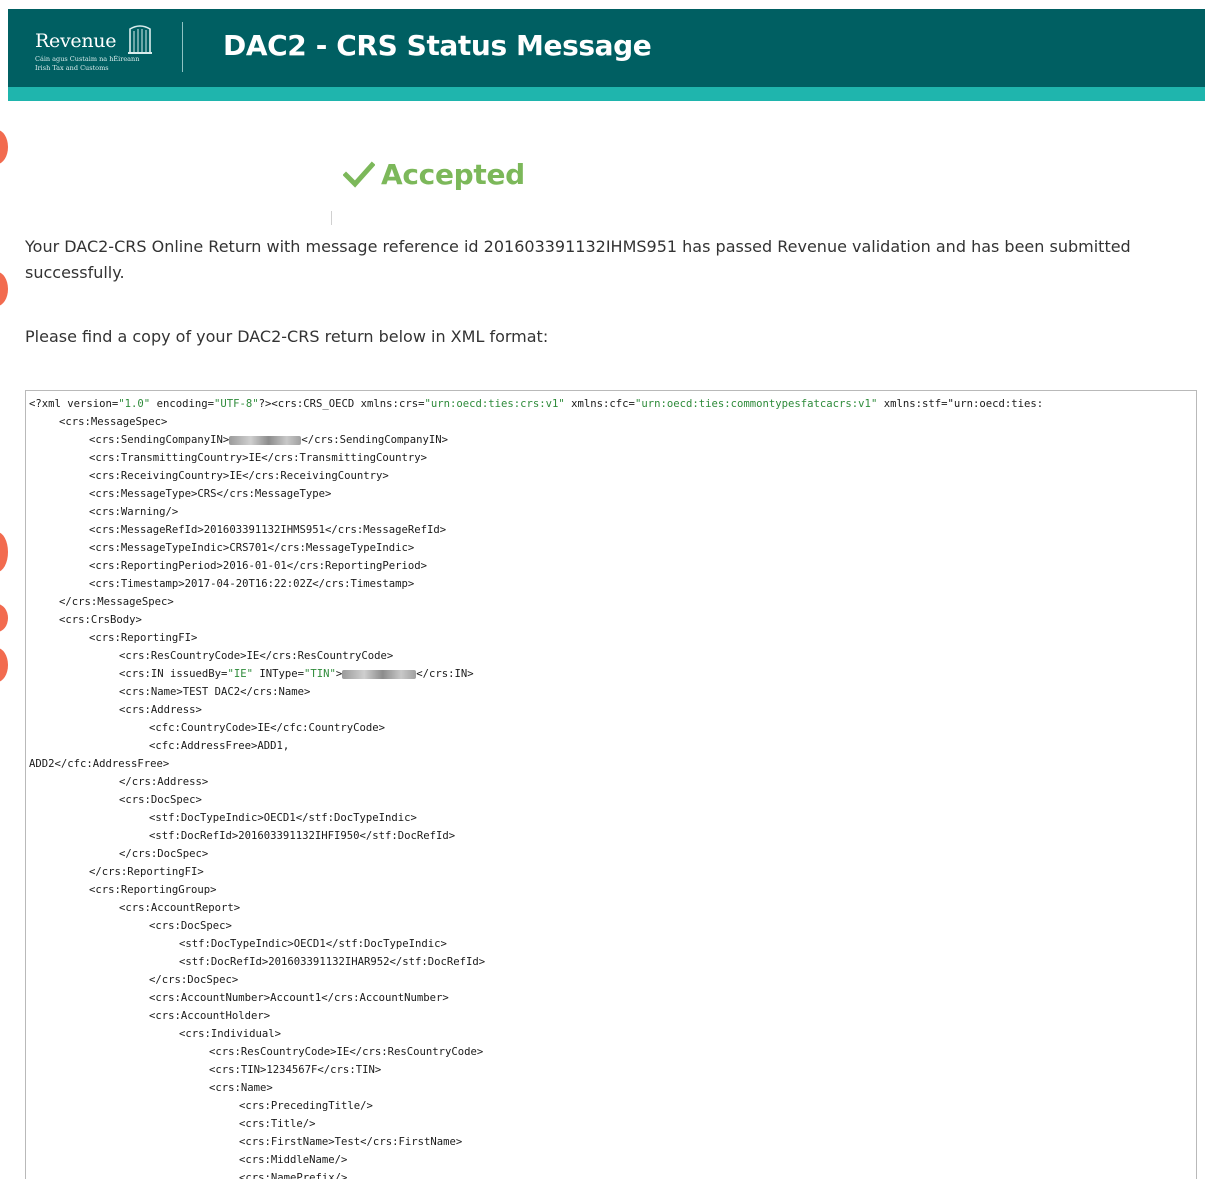  I want to click on xml-line: <crs:MessageSpec>, so click(113, 422).